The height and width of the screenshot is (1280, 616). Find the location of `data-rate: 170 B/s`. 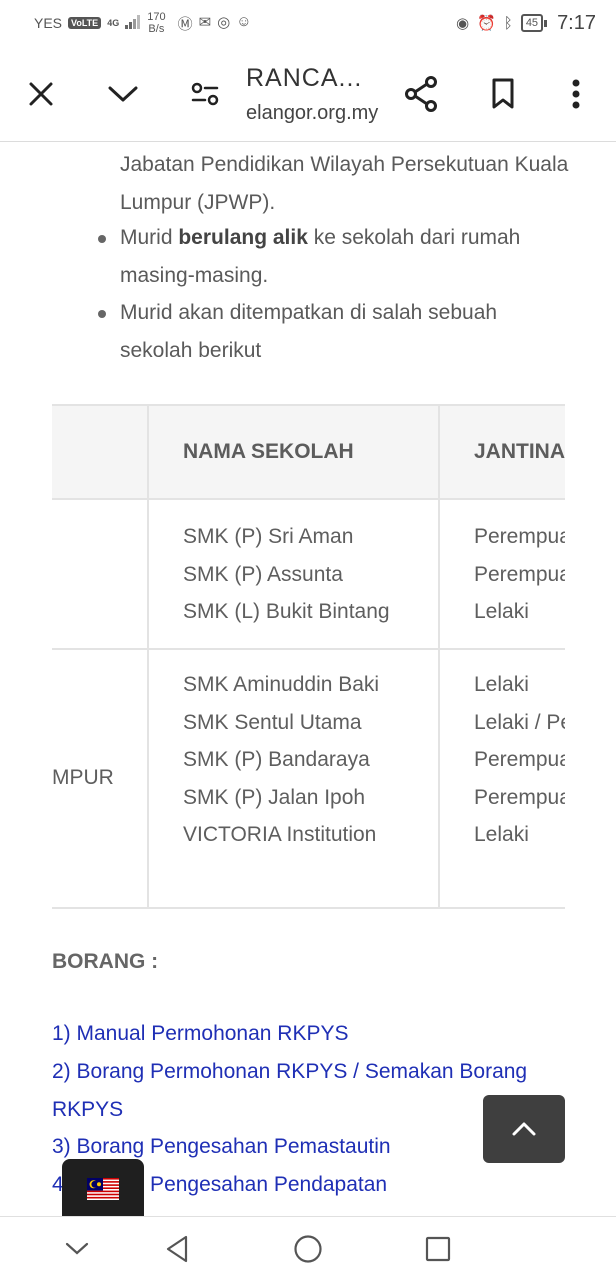

data-rate: 170 B/s is located at coordinates (156, 23).